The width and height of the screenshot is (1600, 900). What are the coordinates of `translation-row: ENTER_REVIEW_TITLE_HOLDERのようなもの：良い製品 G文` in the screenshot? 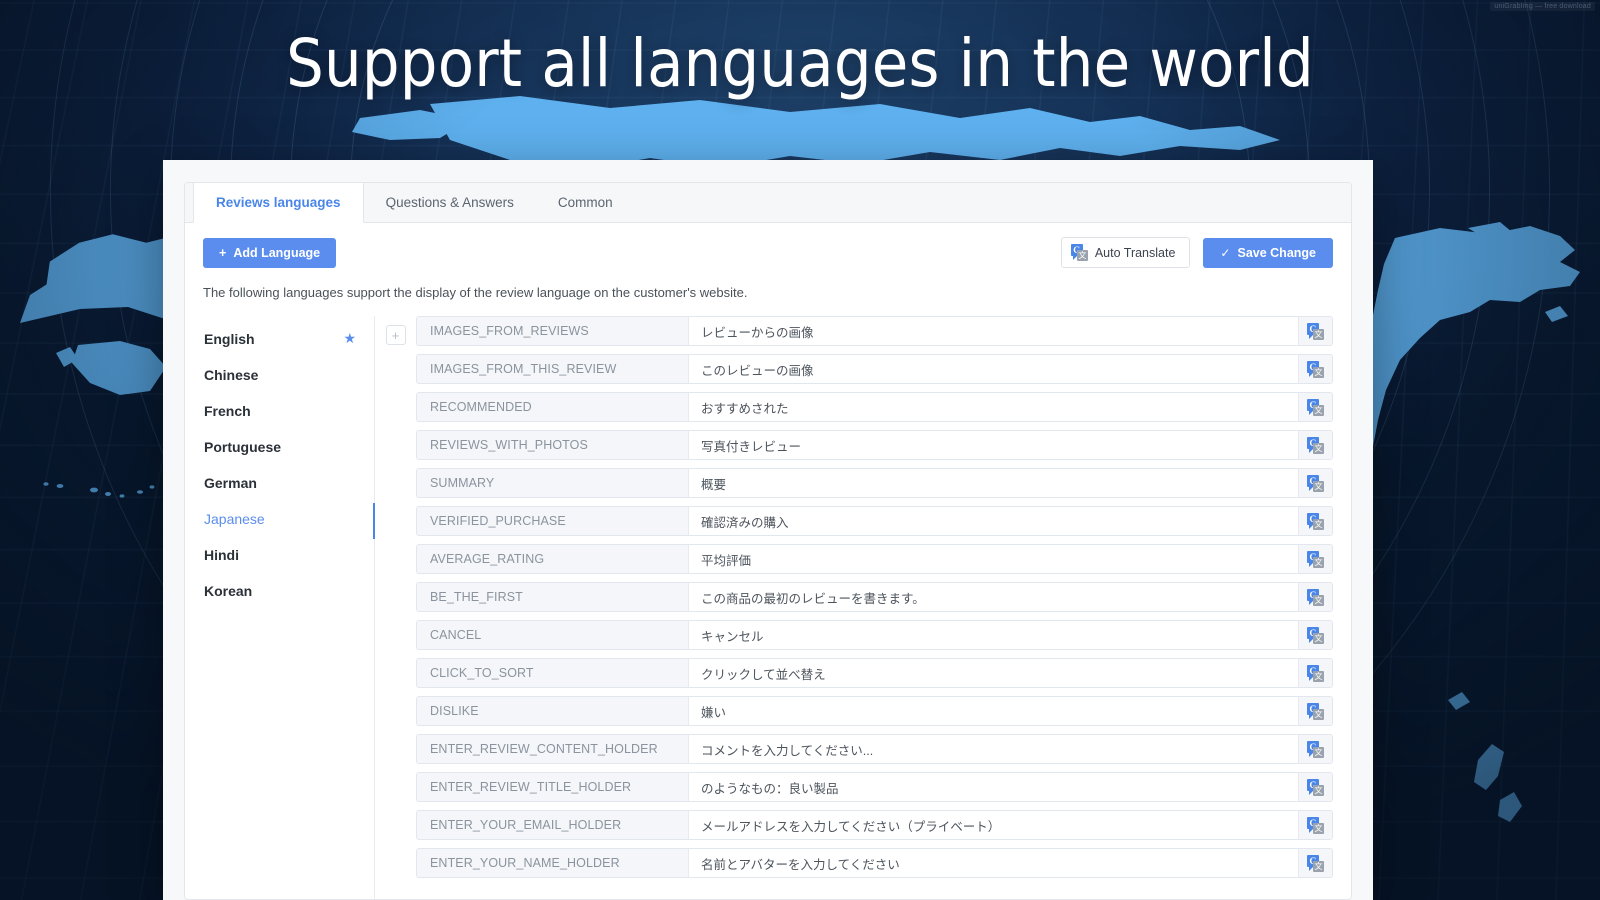 It's located at (874, 787).